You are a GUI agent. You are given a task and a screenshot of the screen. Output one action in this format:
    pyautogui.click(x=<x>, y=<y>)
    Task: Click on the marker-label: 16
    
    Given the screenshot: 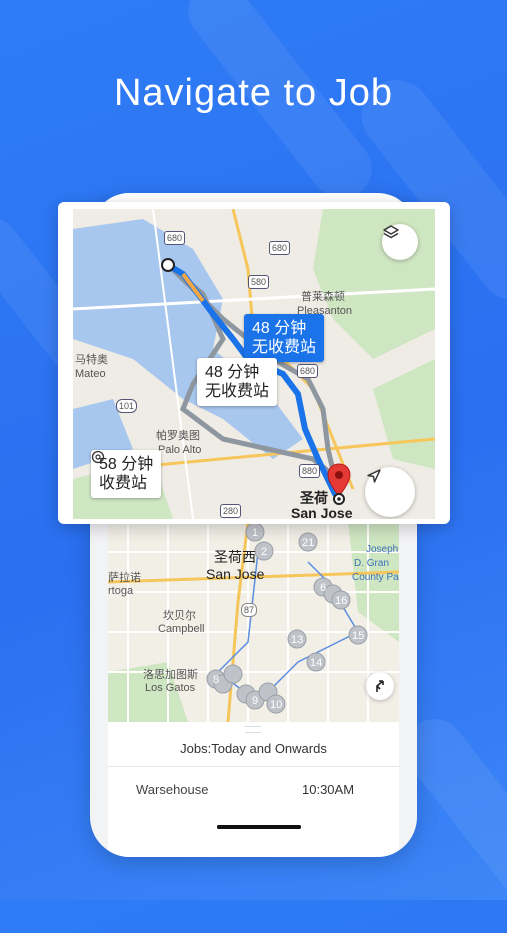 What is the action you would take?
    pyautogui.click(x=341, y=601)
    